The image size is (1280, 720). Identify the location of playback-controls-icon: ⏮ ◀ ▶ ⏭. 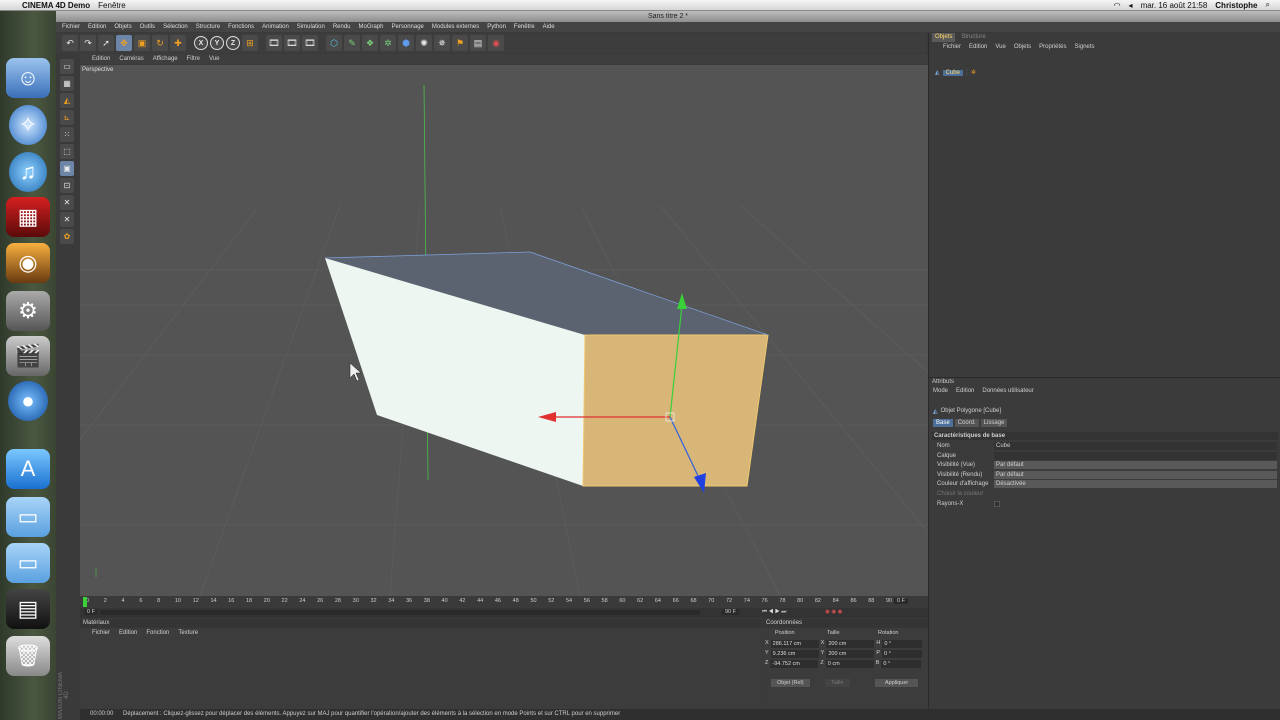
(774, 612).